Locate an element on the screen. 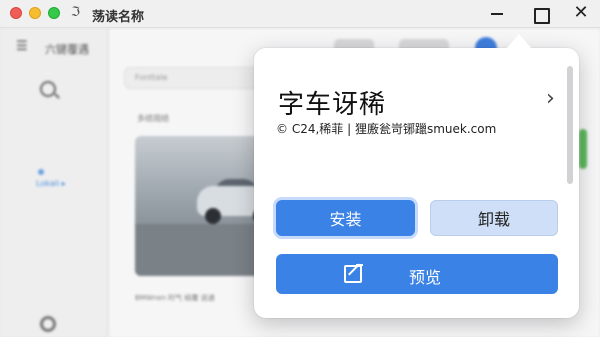 This screenshot has width=600, height=337. menu-icon: ☰ is located at coordinates (22, 46).